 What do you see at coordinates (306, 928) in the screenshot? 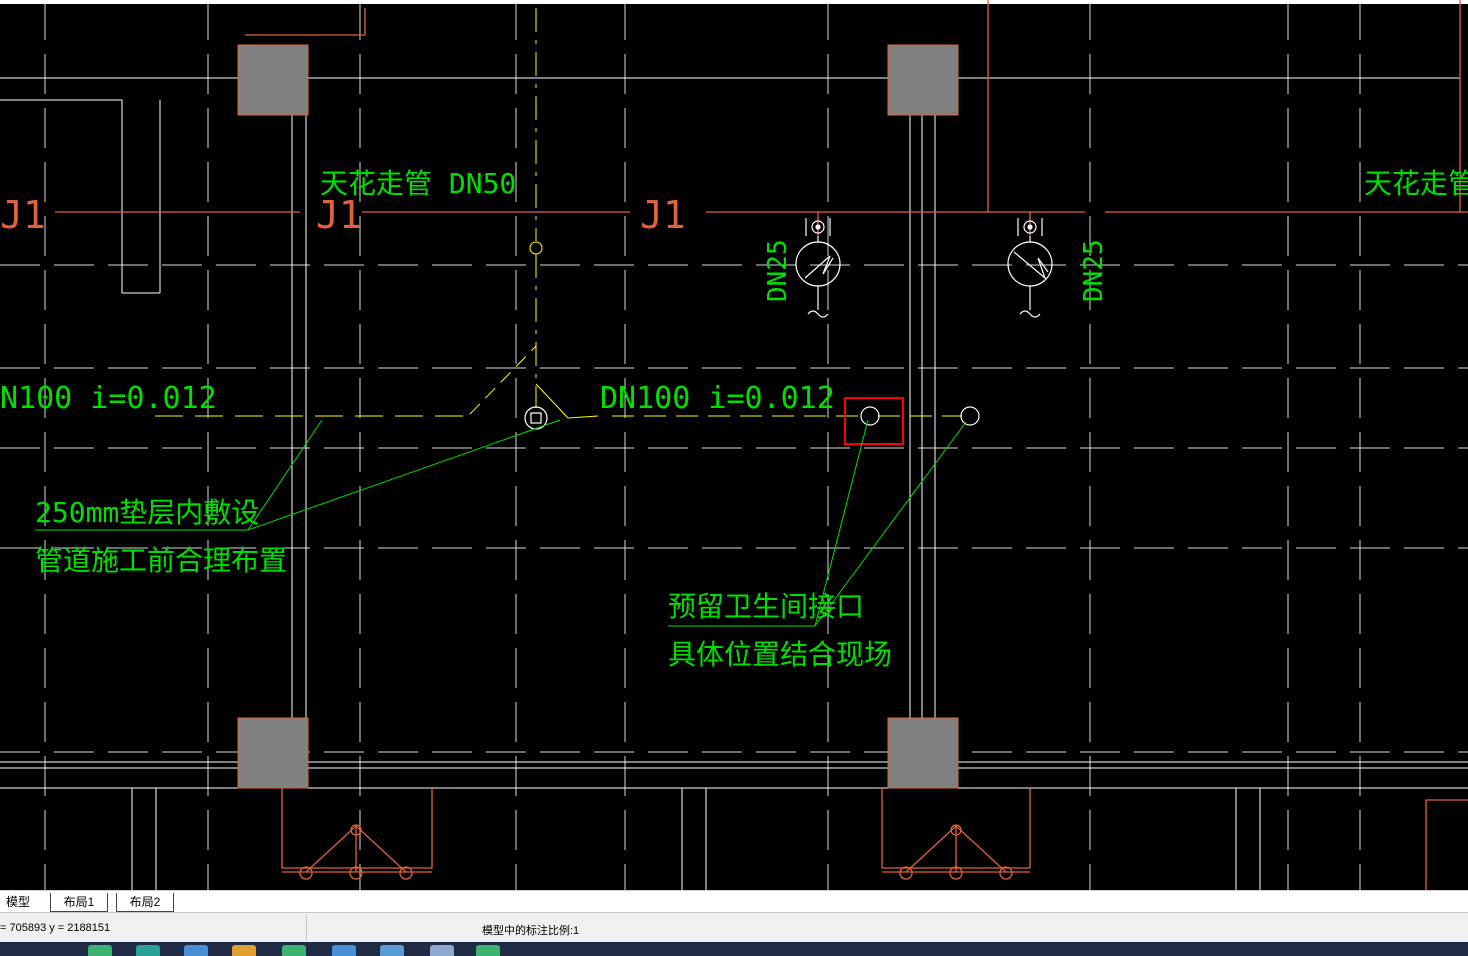
I see `status-separator` at bounding box center [306, 928].